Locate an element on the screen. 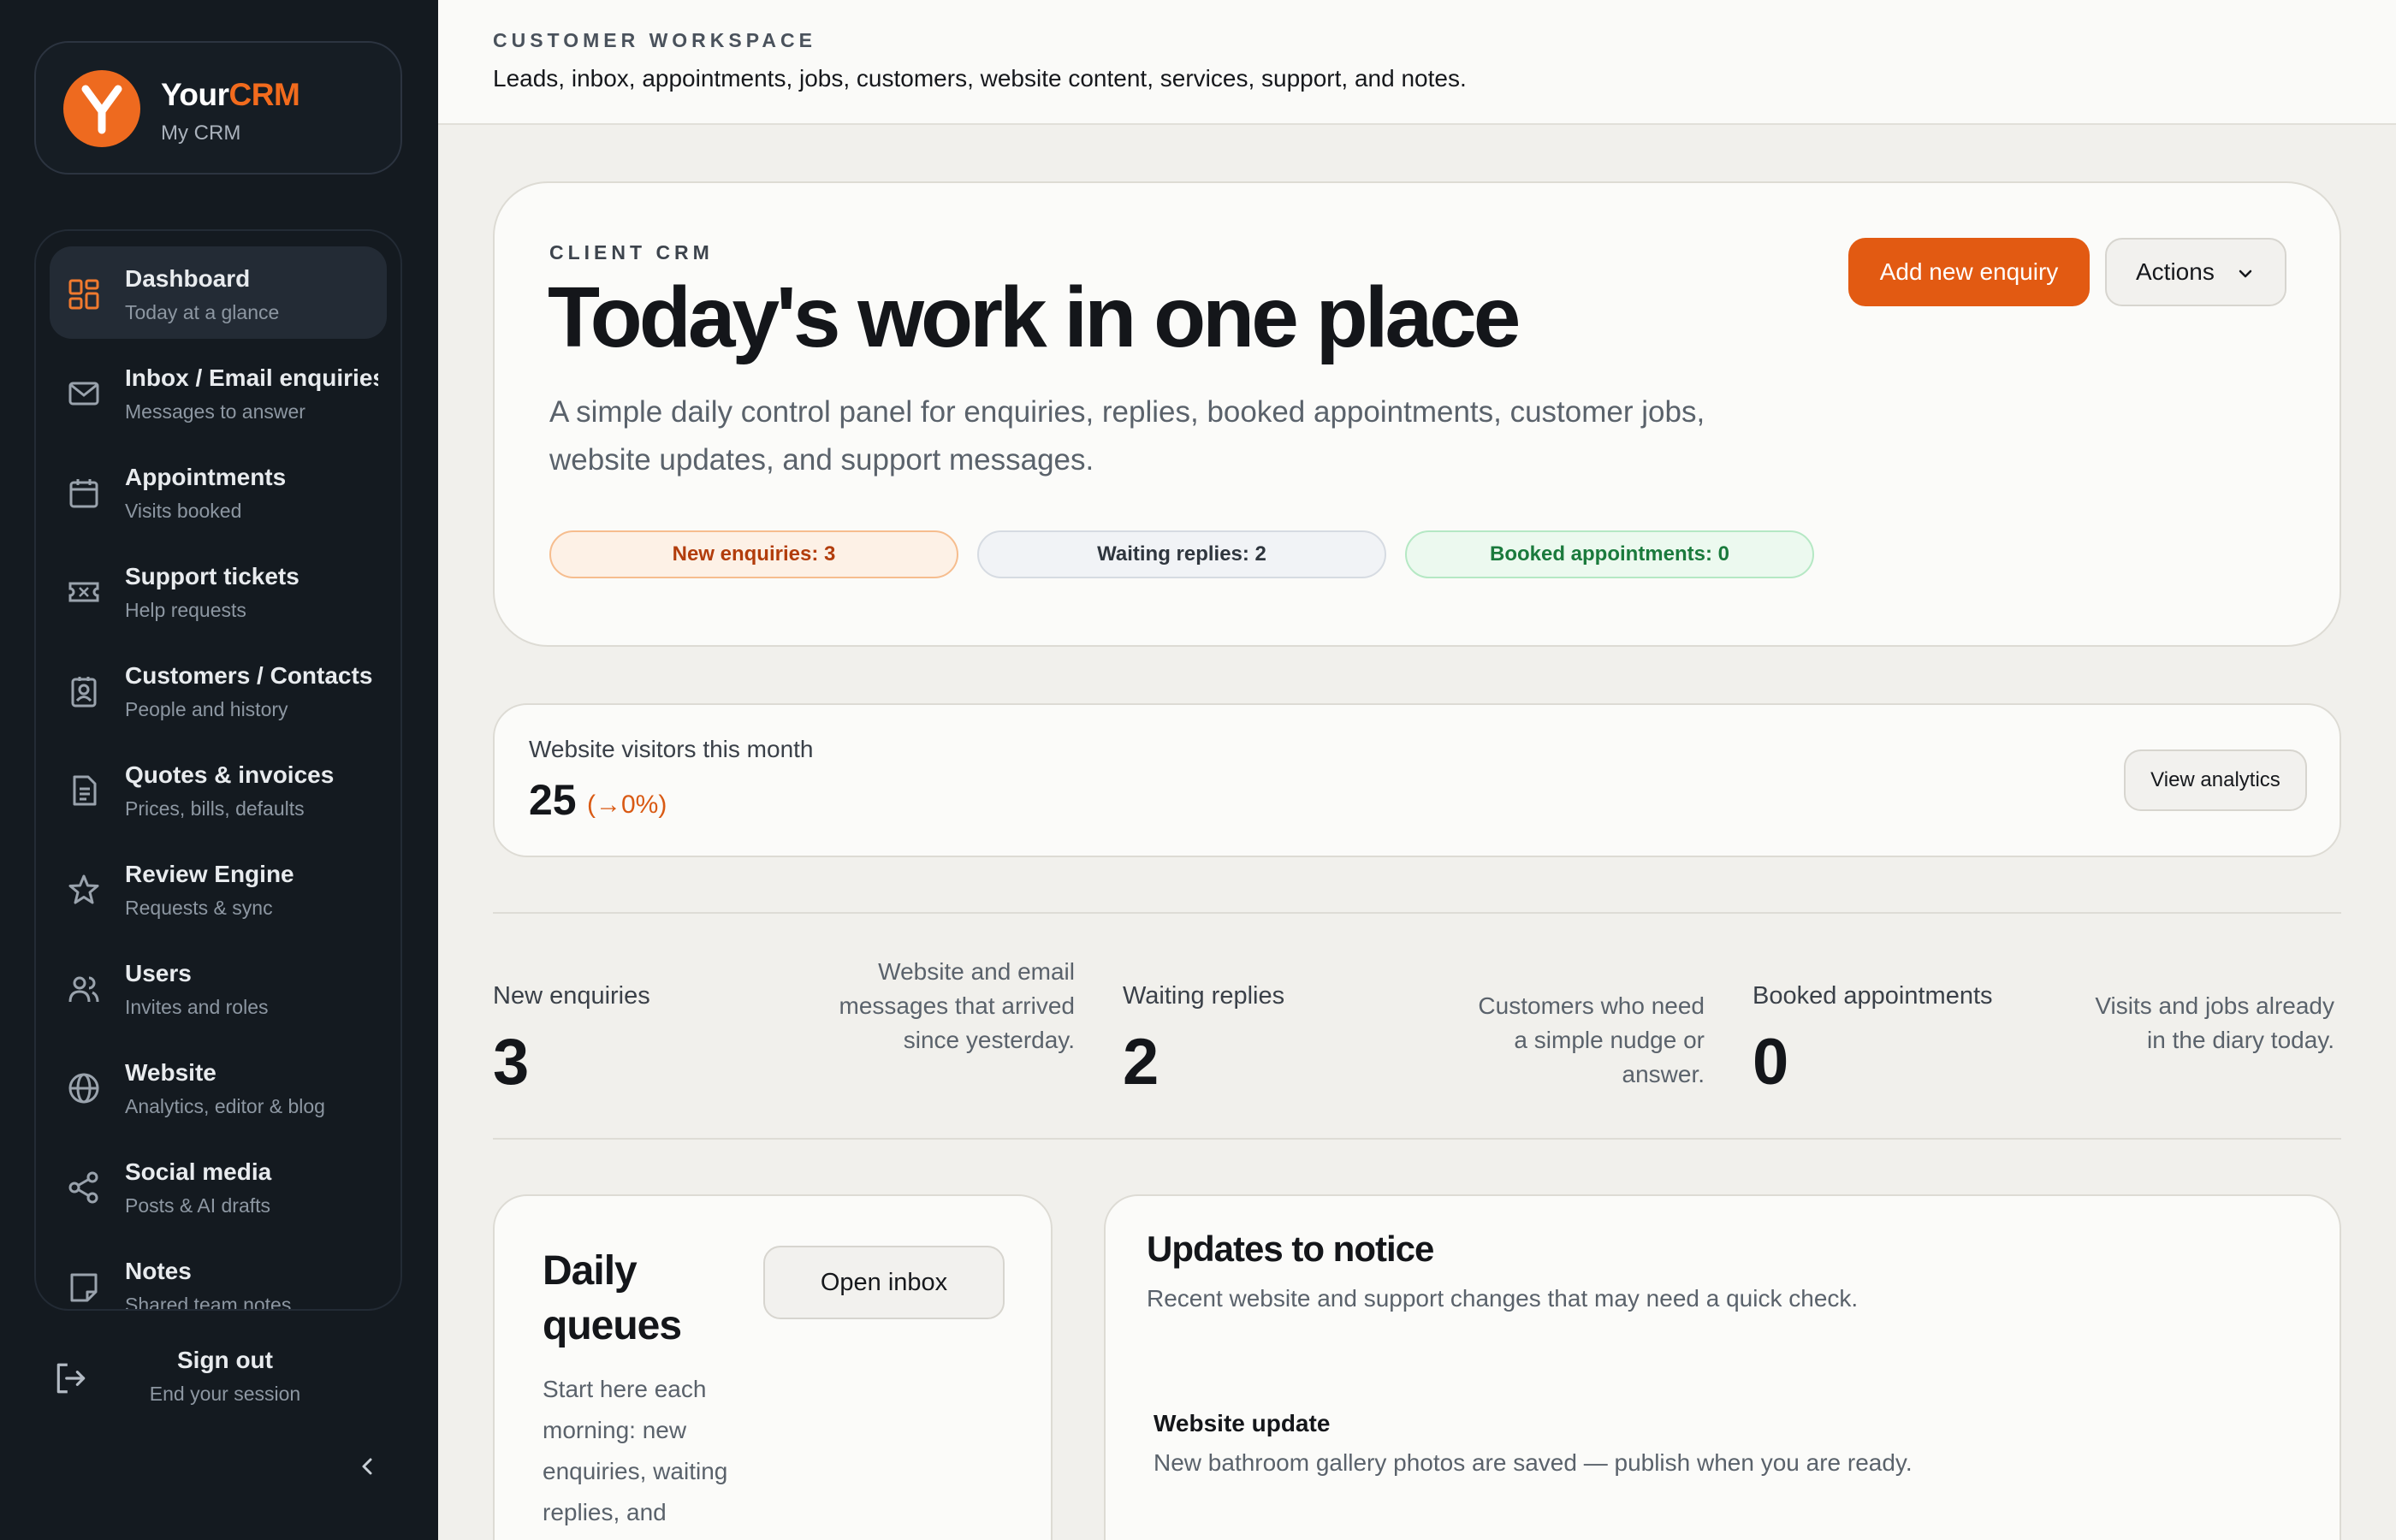 The width and height of the screenshot is (2396, 1540). view-analytics-button: View analytics is located at coordinates (2215, 780).